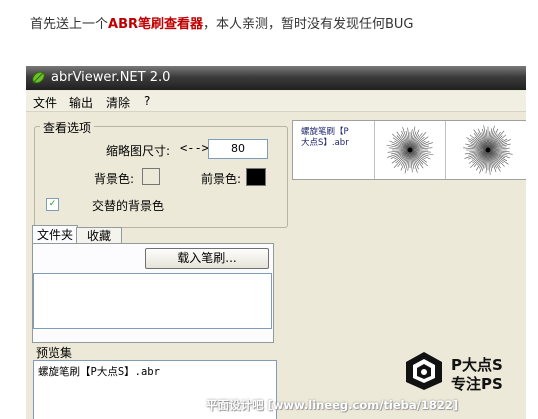  Describe the element at coordinates (155, 24) in the screenshot. I see `intro-highlight: ABR笔刷查看器` at that location.